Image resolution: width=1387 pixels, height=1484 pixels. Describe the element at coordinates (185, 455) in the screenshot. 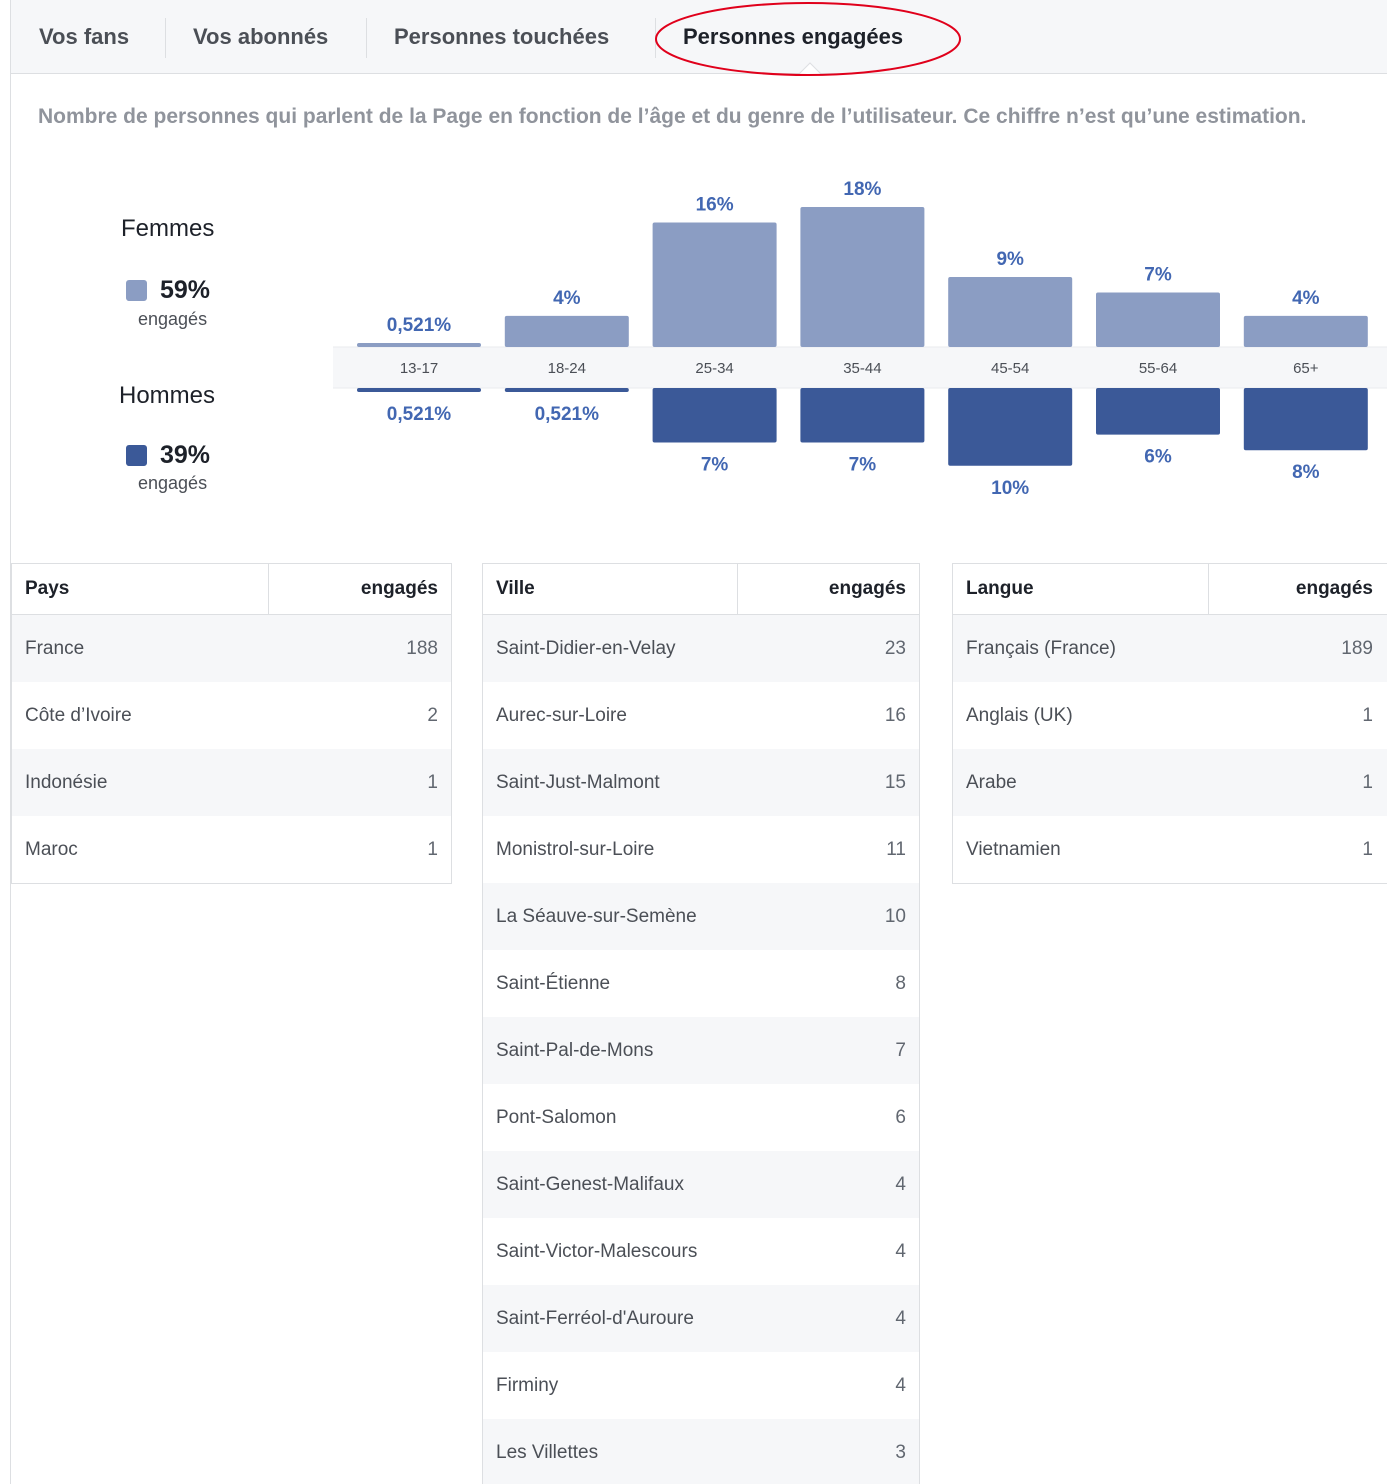

I see `legend-men-pct: 39%` at that location.